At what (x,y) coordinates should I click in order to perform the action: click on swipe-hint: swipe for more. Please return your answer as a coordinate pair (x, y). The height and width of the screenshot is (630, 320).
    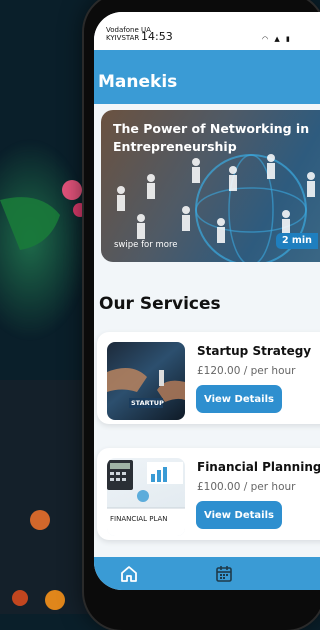
    Looking at the image, I should click on (146, 245).